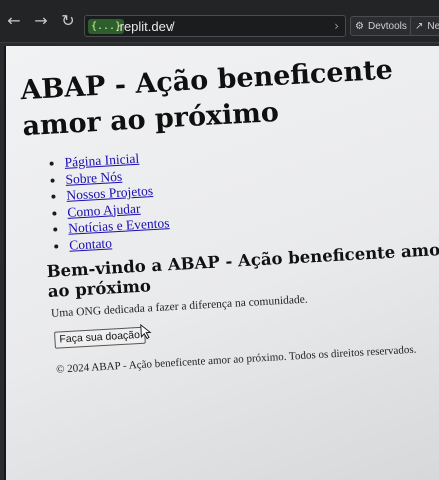  What do you see at coordinates (433, 26) in the screenshot?
I see `new-tab-label: Nev` at bounding box center [433, 26].